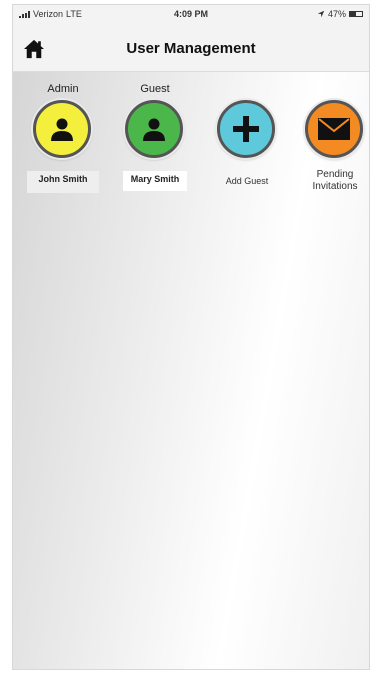 The image size is (382, 675). I want to click on battery-icon, so click(356, 14).